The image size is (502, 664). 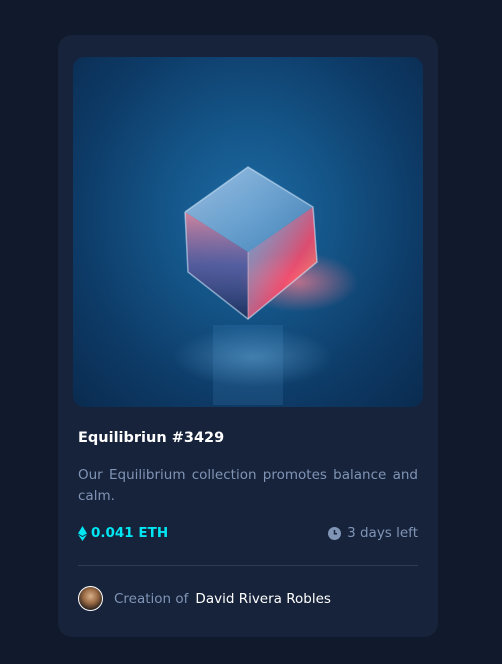 I want to click on creator-name-link: David Rivera Robles, so click(x=263, y=599).